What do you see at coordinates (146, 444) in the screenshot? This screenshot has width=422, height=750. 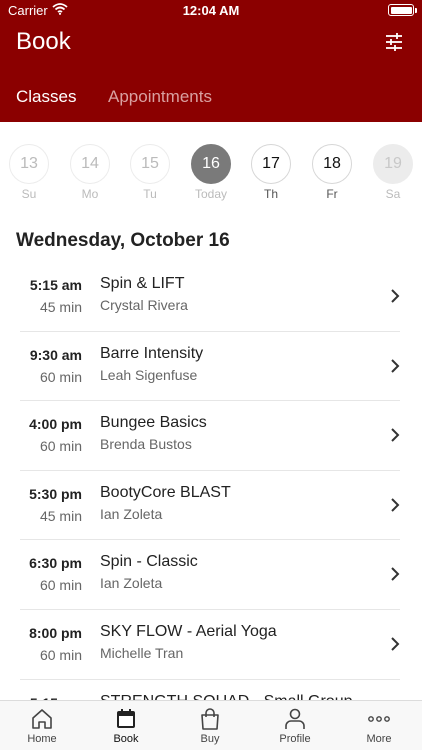 I see `class-instructor: Brenda Bustos` at bounding box center [146, 444].